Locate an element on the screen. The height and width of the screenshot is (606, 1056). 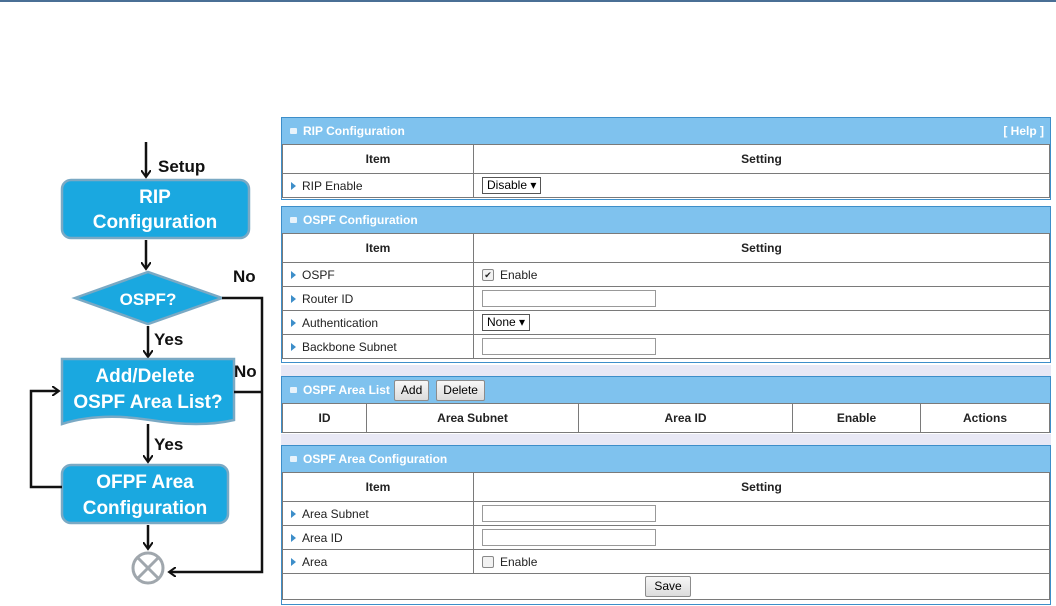
area-subnet-input is located at coordinates (569, 513).